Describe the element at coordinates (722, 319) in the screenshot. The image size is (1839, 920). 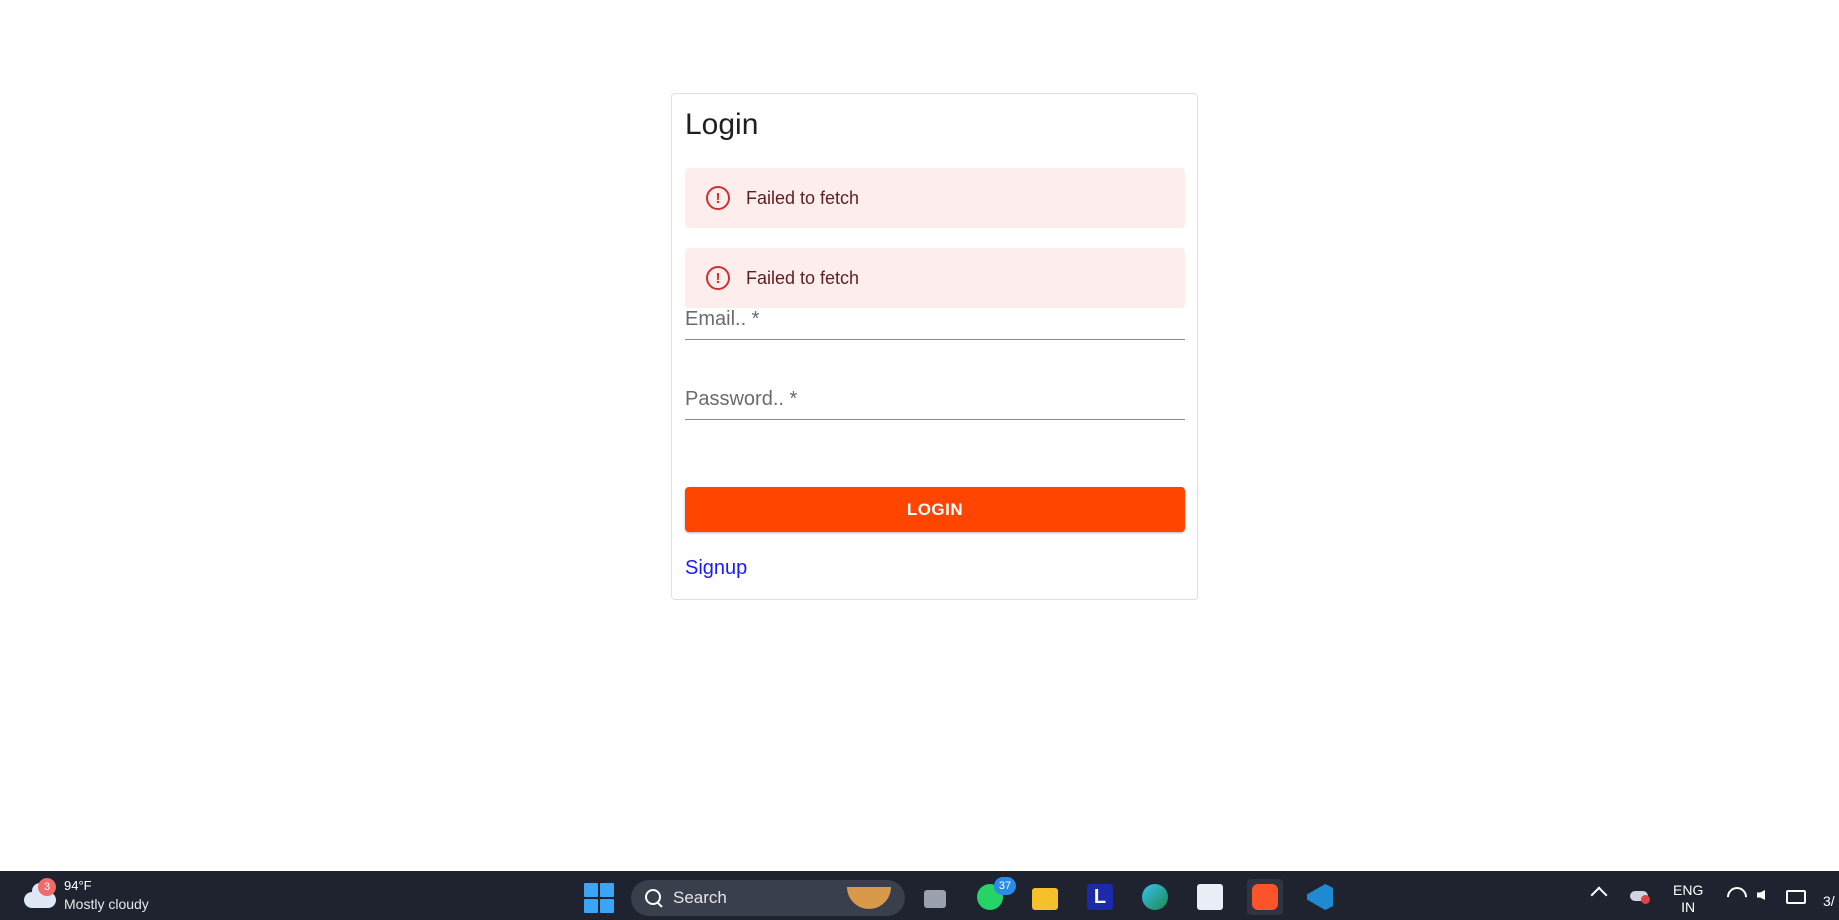
I see `email-label: Email.. *` at that location.